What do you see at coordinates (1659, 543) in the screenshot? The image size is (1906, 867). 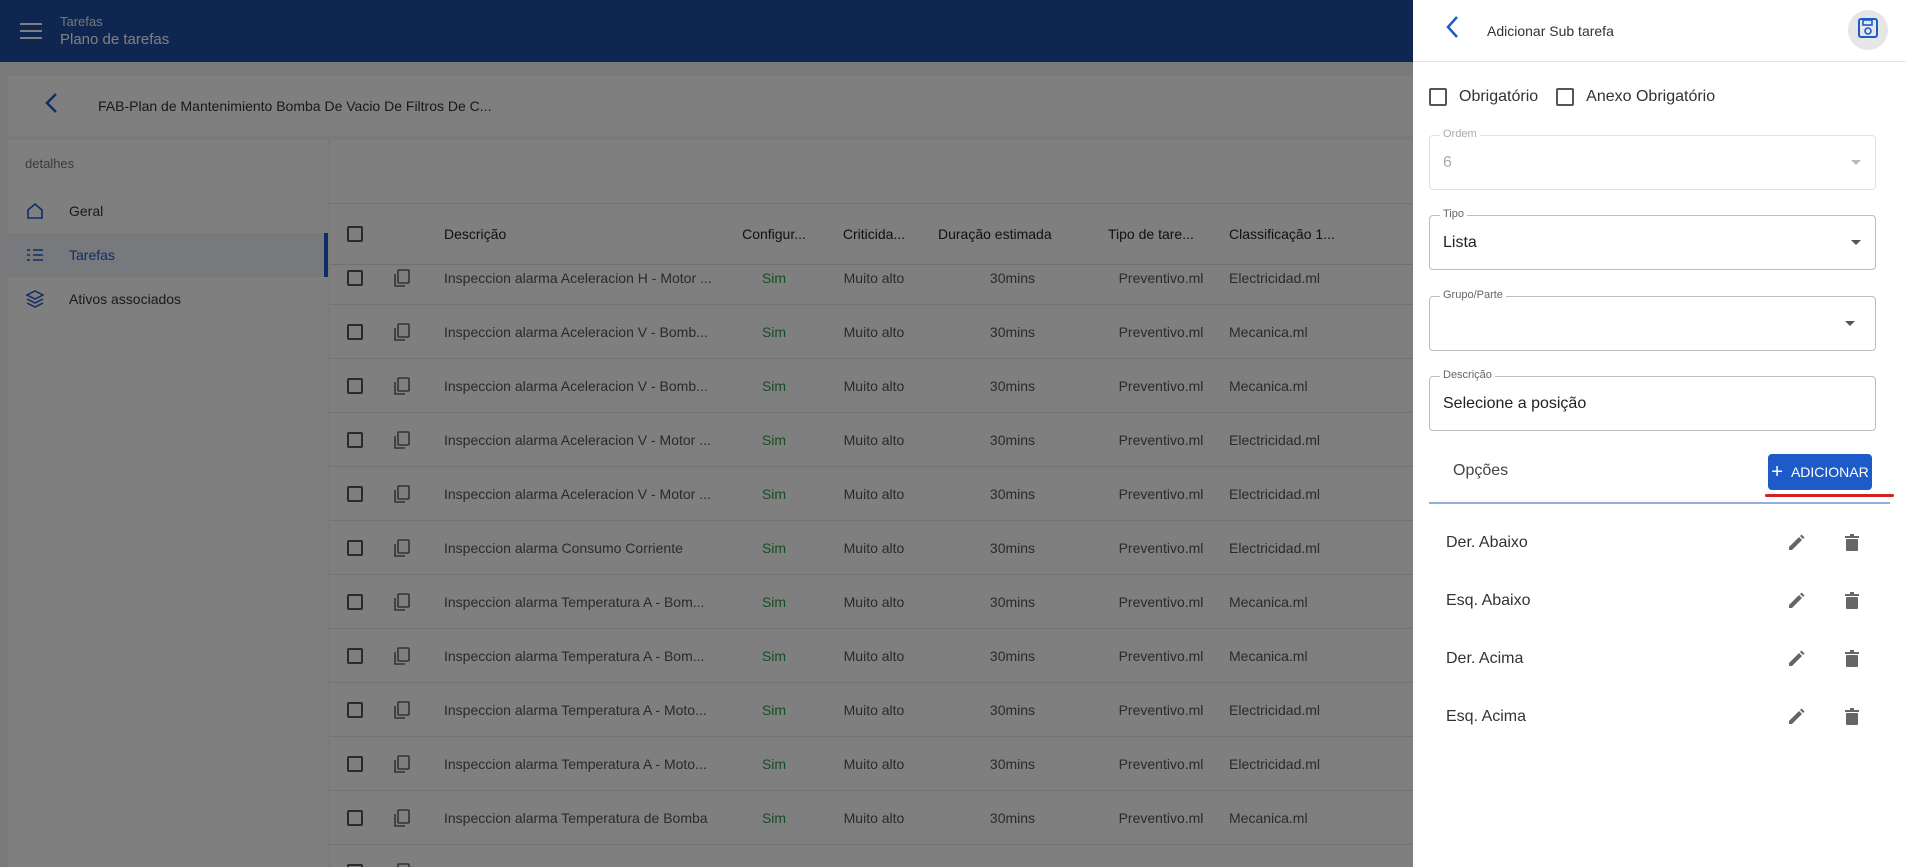 I see `option-item: Der. Abaixo` at bounding box center [1659, 543].